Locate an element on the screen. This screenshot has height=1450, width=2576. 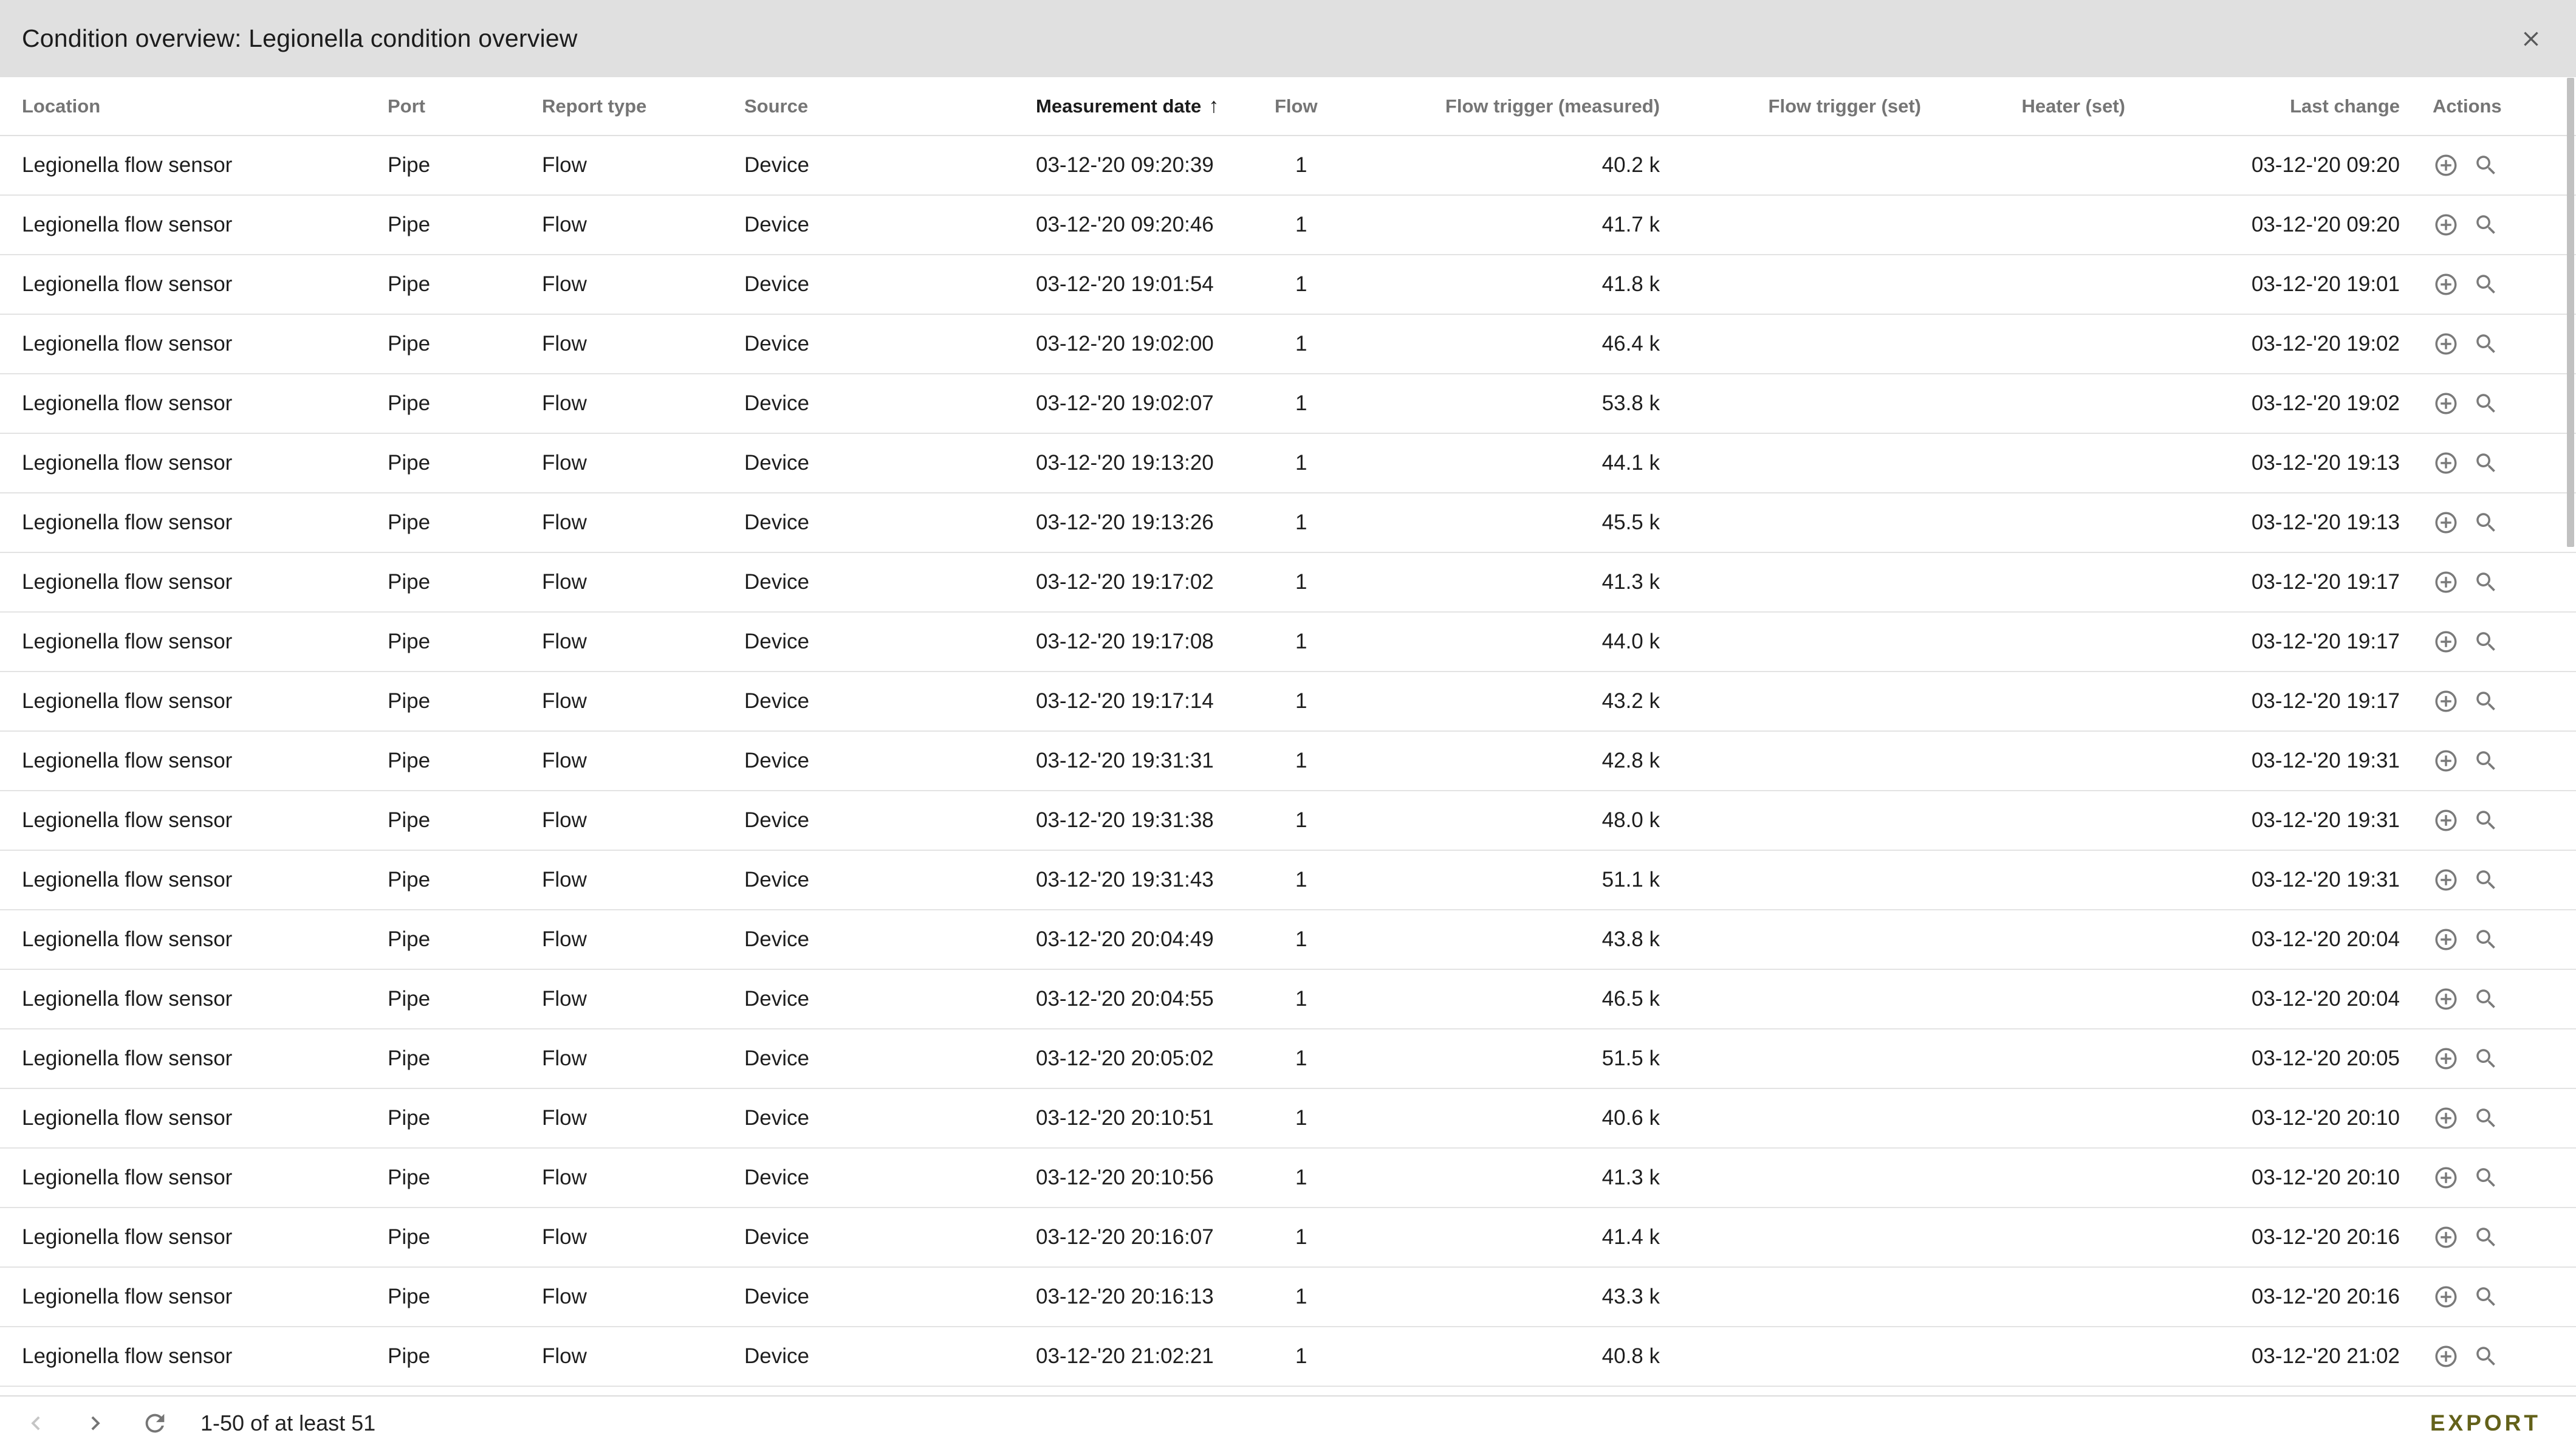
pagination-footer: 1-50 of at least 51 EXPORT is located at coordinates (1288, 1423).